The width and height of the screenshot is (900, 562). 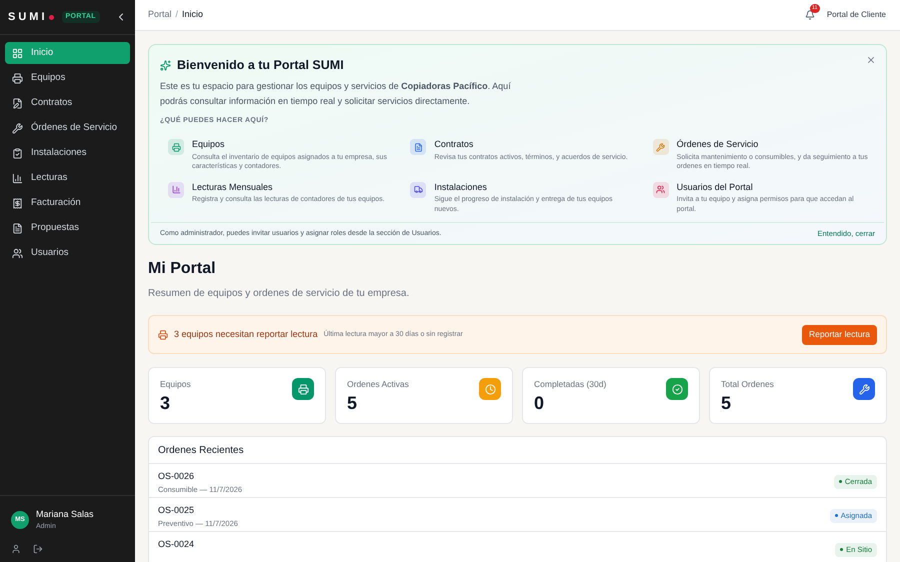 What do you see at coordinates (17, 128) in the screenshot?
I see `wrench-icon` at bounding box center [17, 128].